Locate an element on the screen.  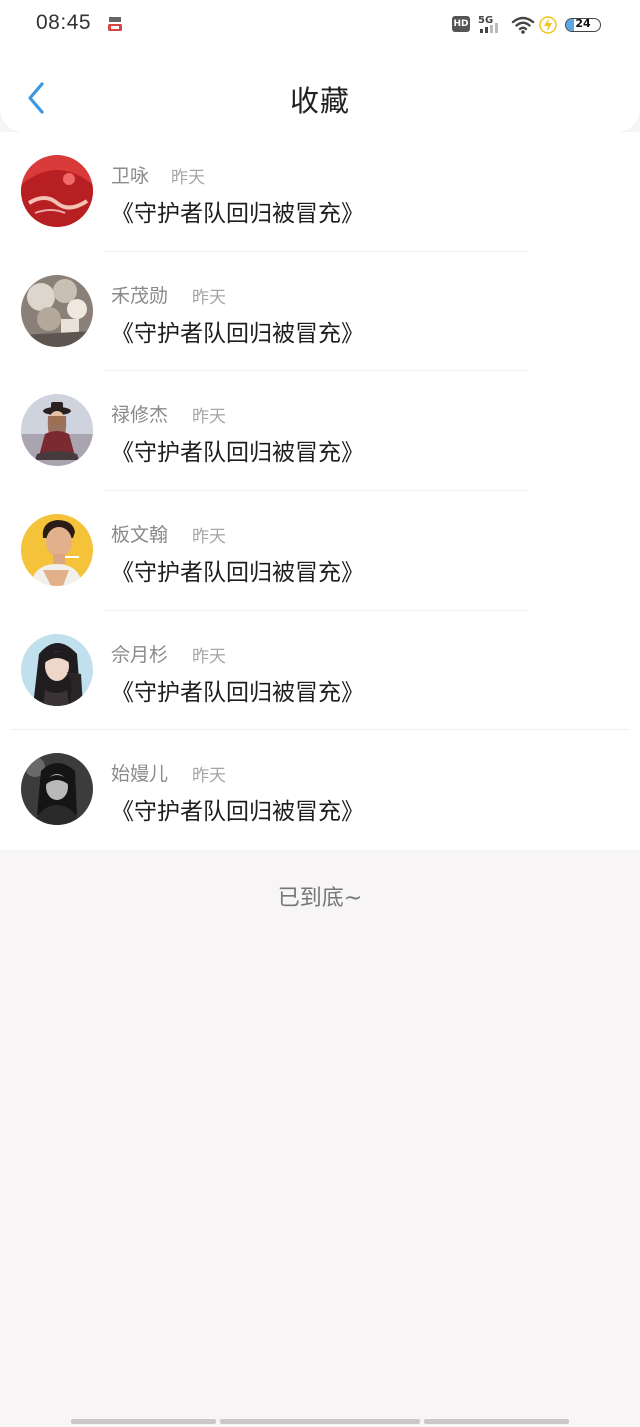
list-item: 卫咏 昨天 《守护者队回归被冒充》 is located at coordinates (320, 192).